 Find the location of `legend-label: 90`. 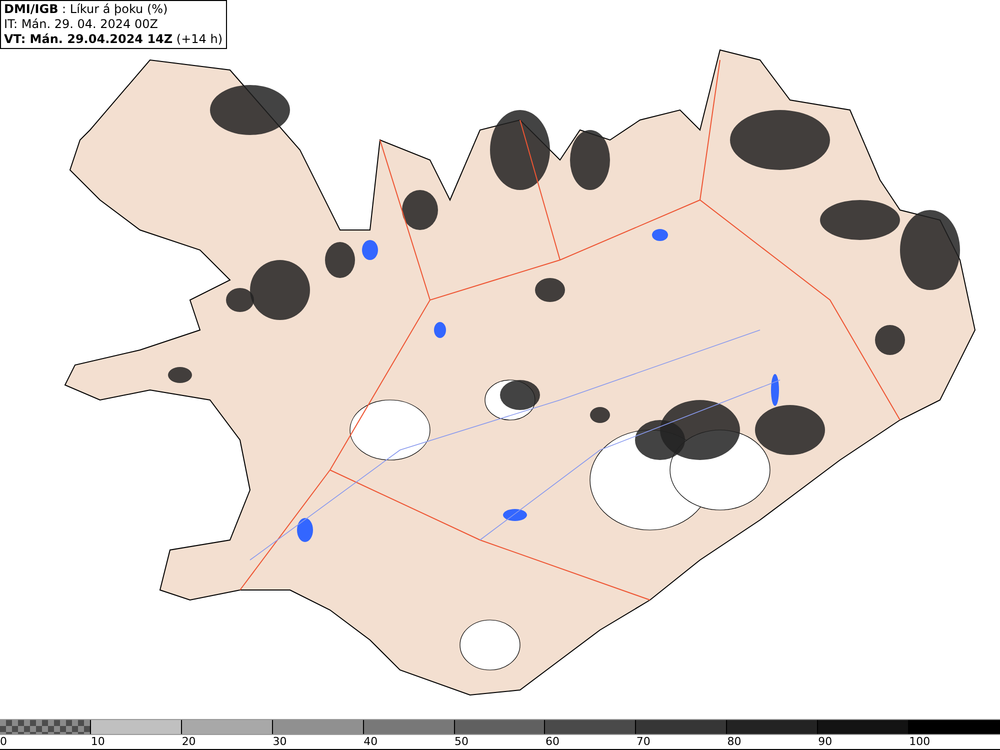

legend-label: 90 is located at coordinates (825, 742).